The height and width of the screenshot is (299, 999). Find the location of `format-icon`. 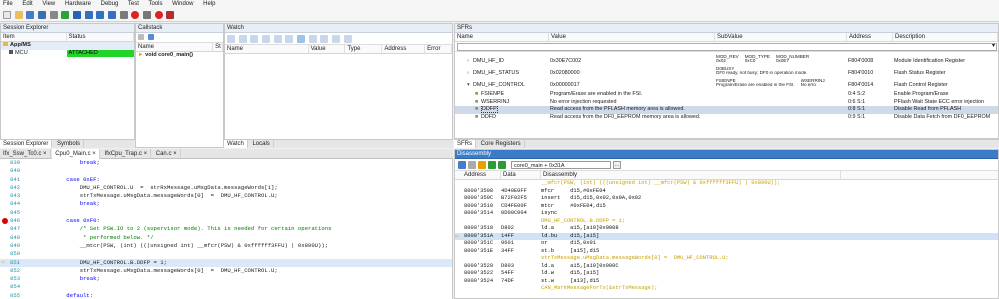

format-icon is located at coordinates (266, 39).